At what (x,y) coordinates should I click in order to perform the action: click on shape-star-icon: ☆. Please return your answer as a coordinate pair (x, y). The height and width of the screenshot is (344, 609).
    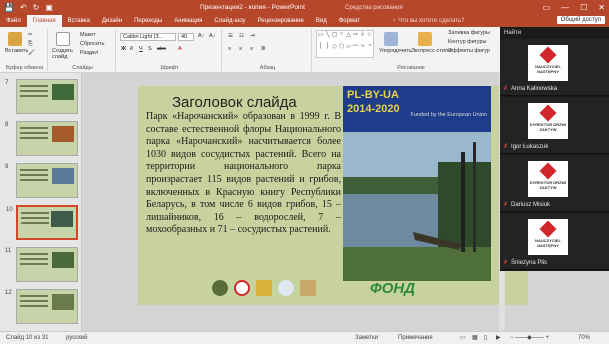
    Looking at the image, I should click on (369, 37).